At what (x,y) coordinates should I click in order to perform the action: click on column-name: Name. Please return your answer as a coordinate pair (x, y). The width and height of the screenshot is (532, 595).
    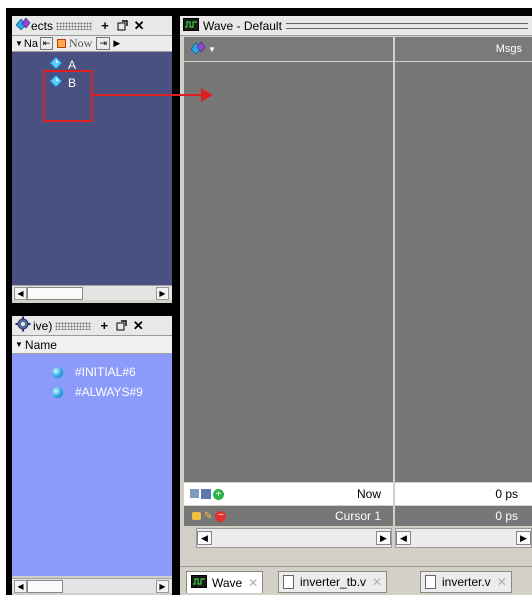
    Looking at the image, I should click on (40, 344).